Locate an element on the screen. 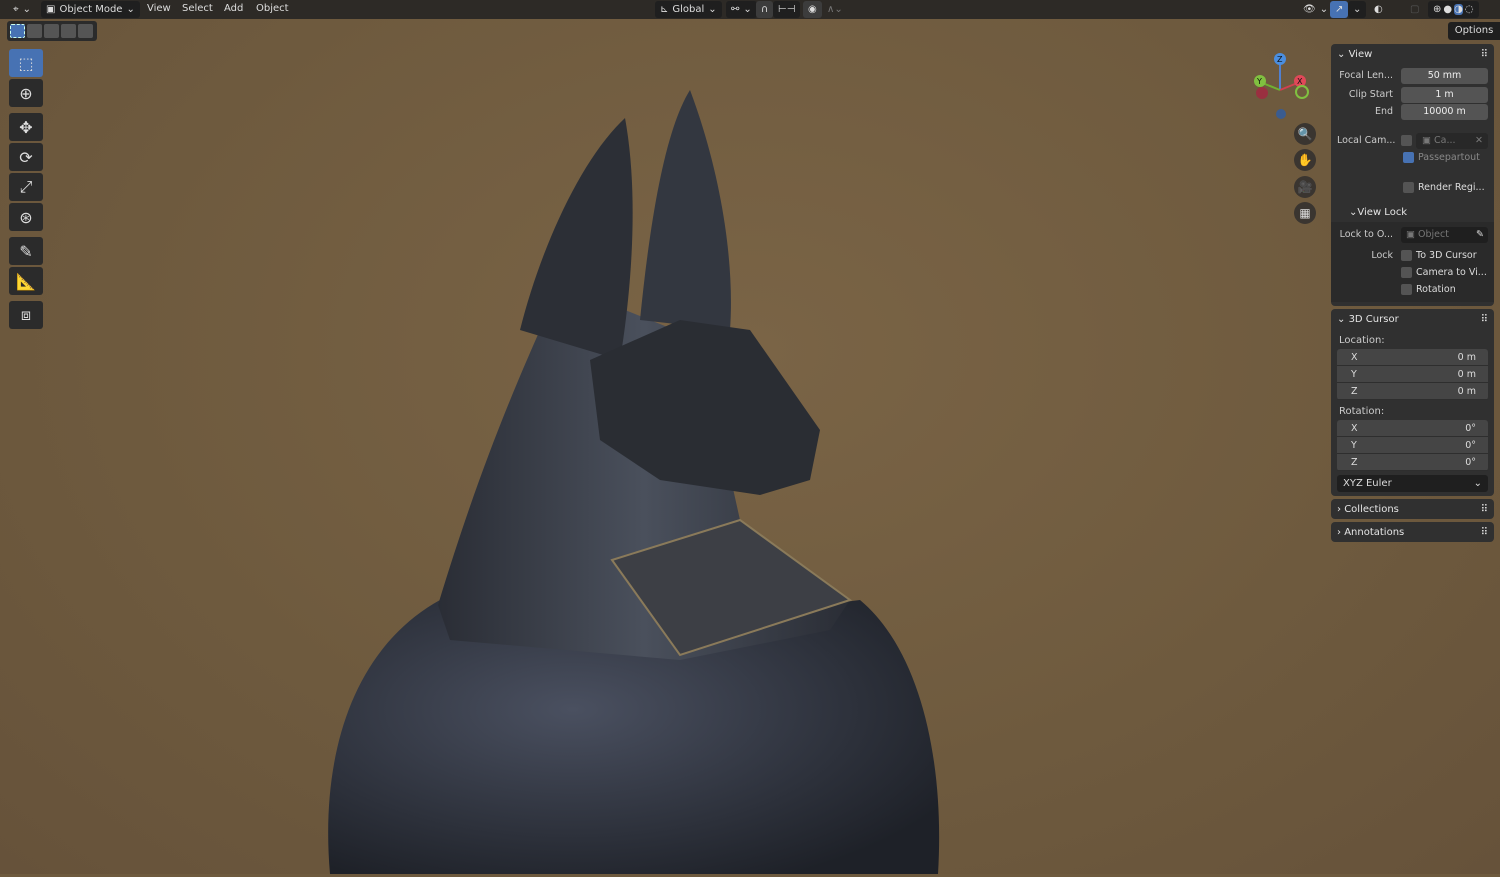  gizmo-toggle: ↗ is located at coordinates (1339, 9).